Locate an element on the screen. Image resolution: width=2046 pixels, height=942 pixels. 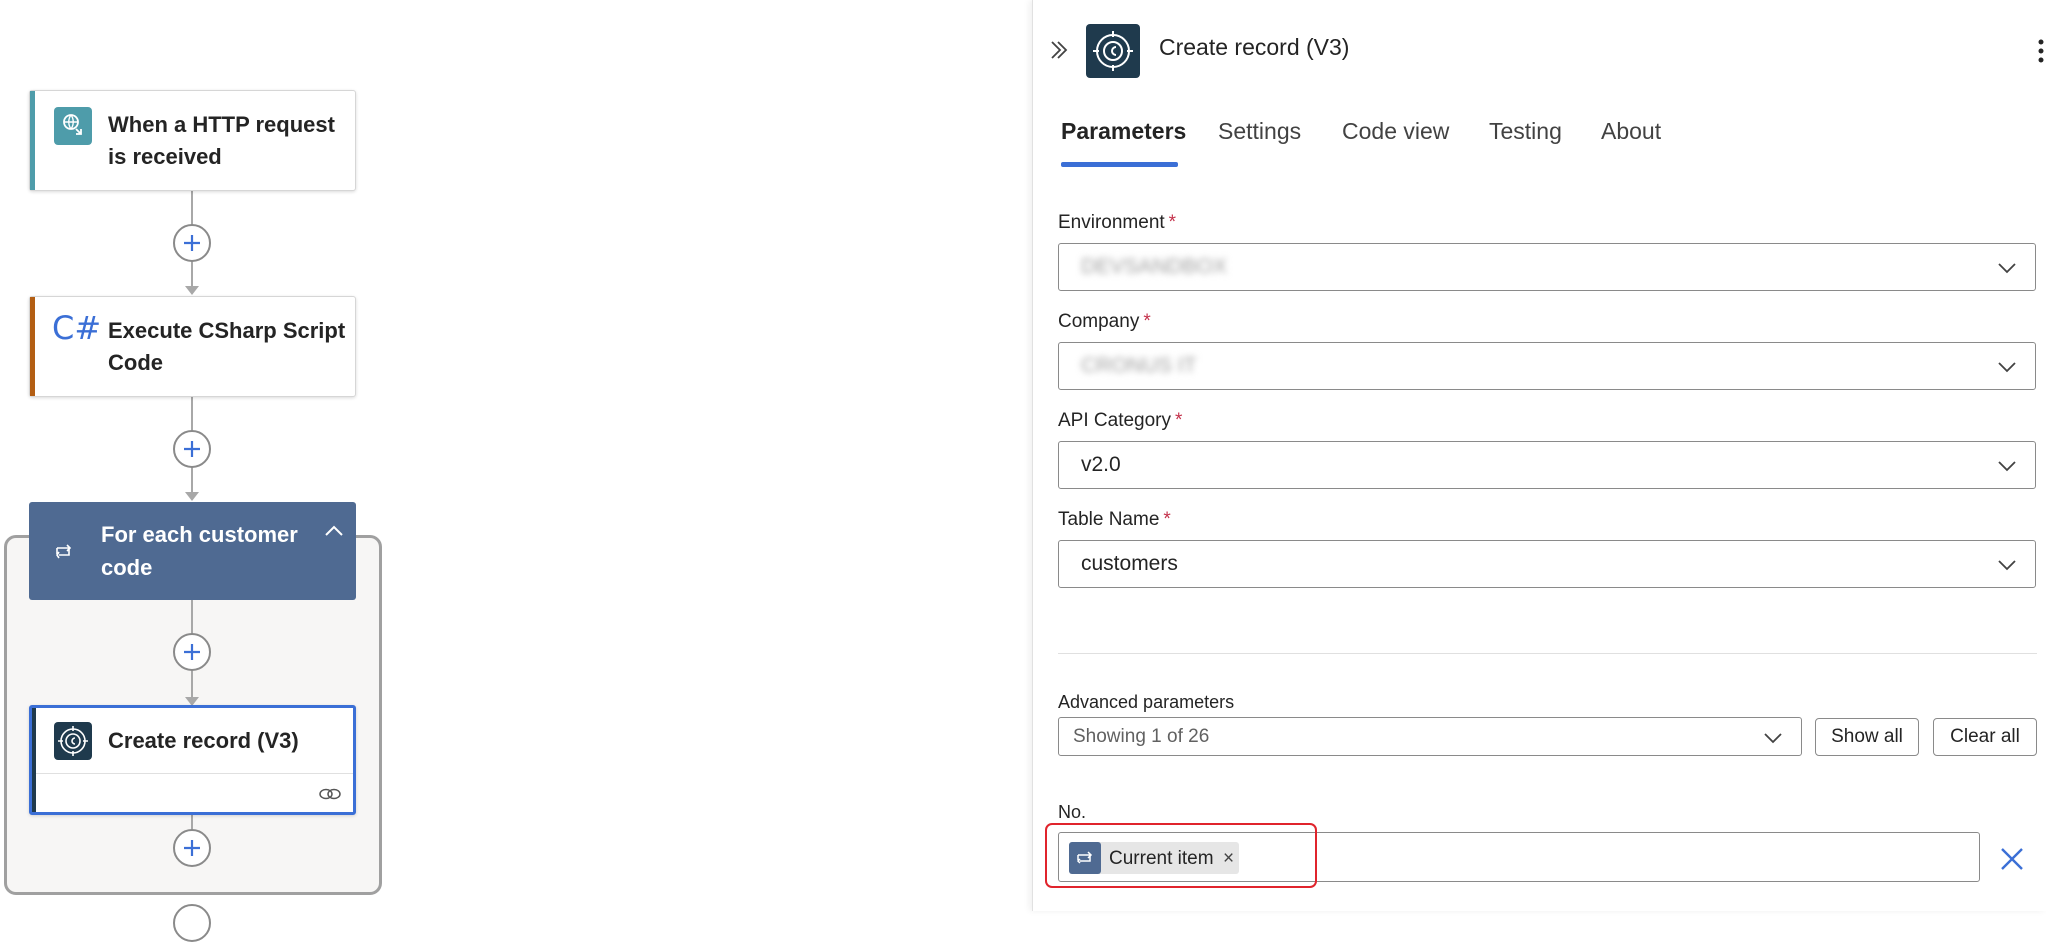
advanced-parameters-value: Showing 1 of 26 is located at coordinates (1141, 736).